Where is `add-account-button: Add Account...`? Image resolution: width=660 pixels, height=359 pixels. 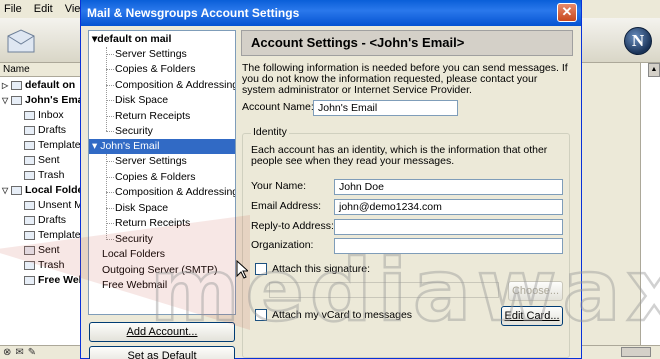 add-account-button: Add Account... is located at coordinates (162, 332).